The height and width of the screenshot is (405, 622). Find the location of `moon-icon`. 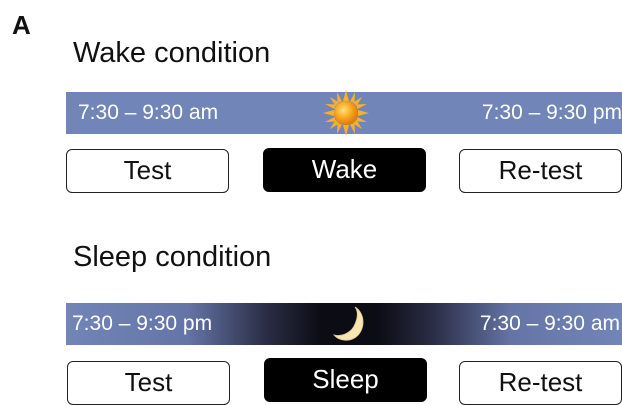

moon-icon is located at coordinates (348, 323).